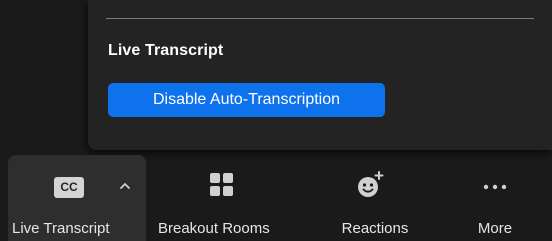 The width and height of the screenshot is (552, 241). What do you see at coordinates (495, 228) in the screenshot?
I see `more-label: More` at bounding box center [495, 228].